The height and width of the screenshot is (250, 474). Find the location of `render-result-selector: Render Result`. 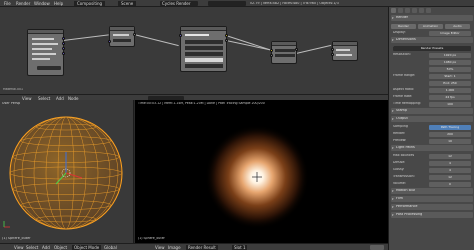

render-result-selector: Render Result is located at coordinates (202, 247).